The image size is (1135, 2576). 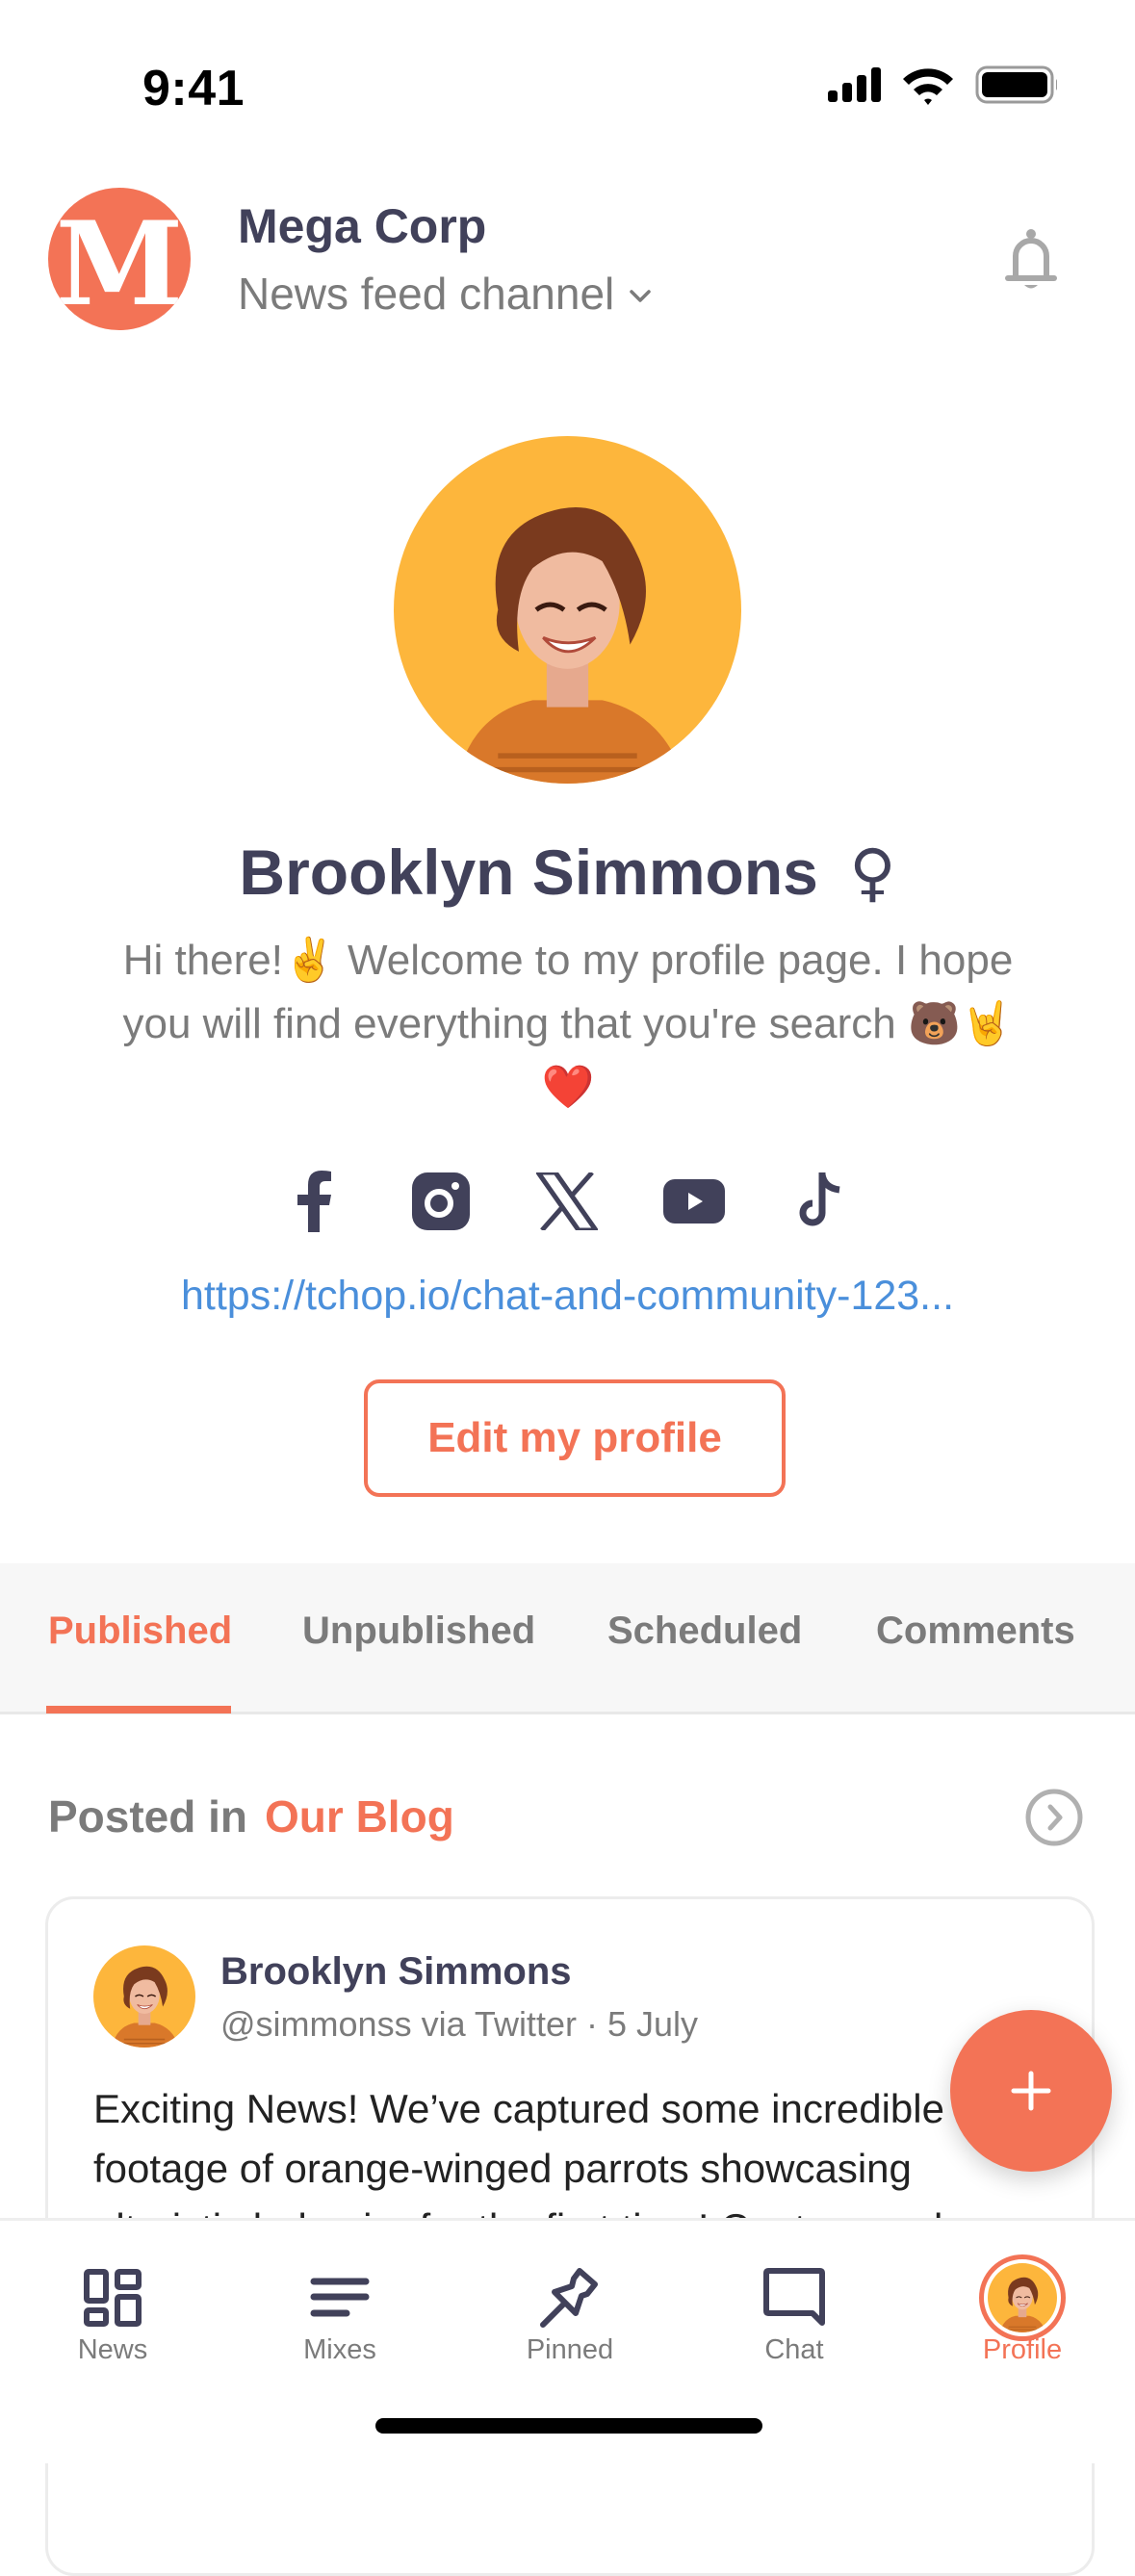 I want to click on social-links, so click(x=567, y=1201).